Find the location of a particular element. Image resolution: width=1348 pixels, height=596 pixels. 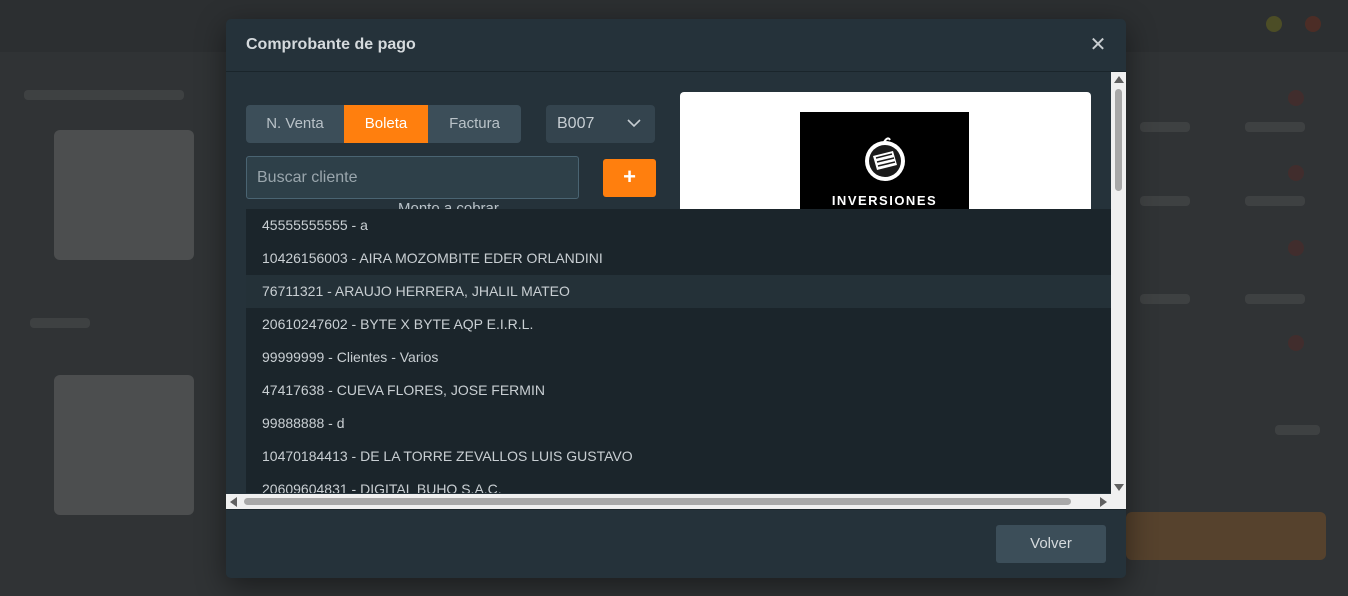

client-option: 20610247602 - BYTE X BYTE AQP E.I.R.L. is located at coordinates (679, 324).